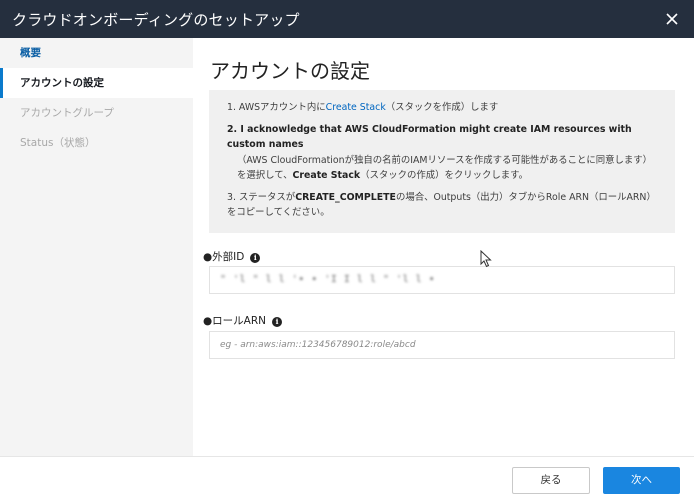  I want to click on sidebar-item-status: Status（状態）, so click(58, 143).